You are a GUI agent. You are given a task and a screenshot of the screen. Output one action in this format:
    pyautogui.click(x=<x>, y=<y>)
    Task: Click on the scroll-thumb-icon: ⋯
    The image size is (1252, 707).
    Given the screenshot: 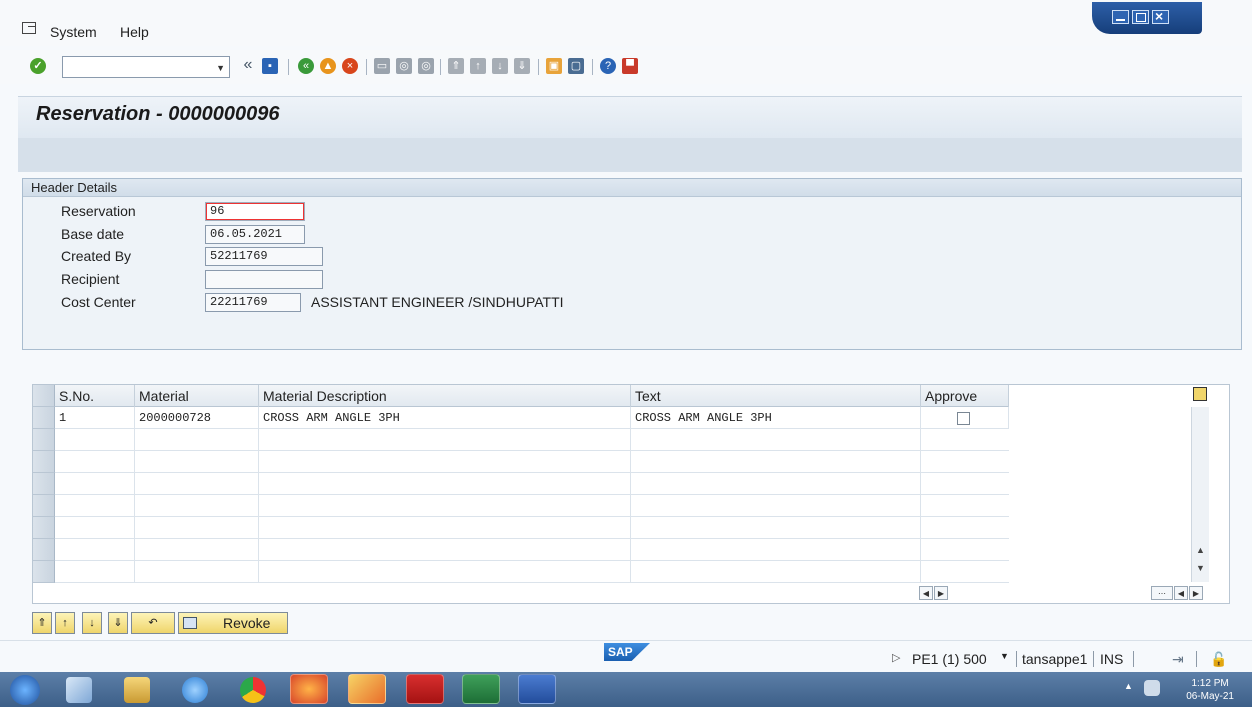 What is the action you would take?
    pyautogui.click(x=1162, y=593)
    